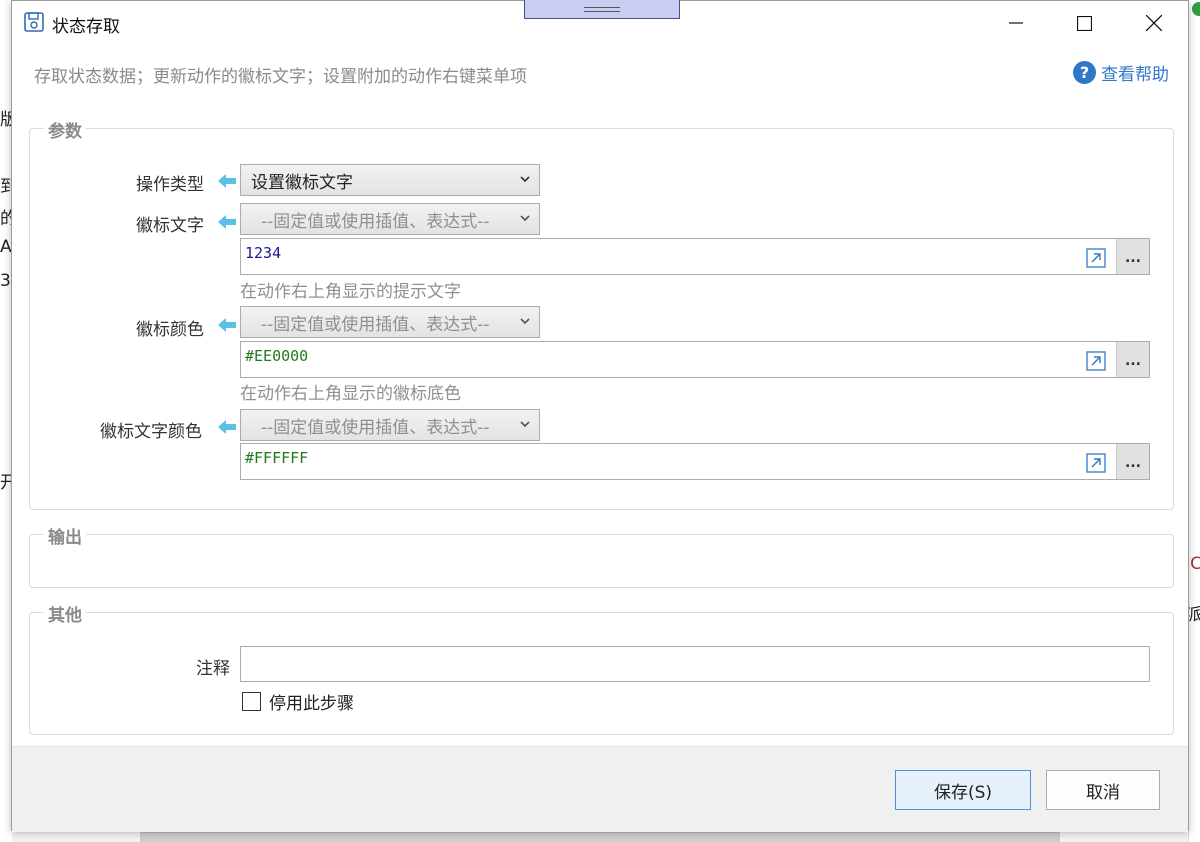  I want to click on background-right-strip: C 派, so click(1192, 421).